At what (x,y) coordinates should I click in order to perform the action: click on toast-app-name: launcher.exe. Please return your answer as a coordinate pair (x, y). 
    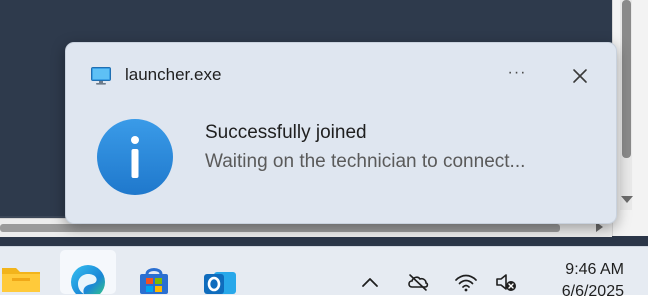
    Looking at the image, I should click on (173, 74).